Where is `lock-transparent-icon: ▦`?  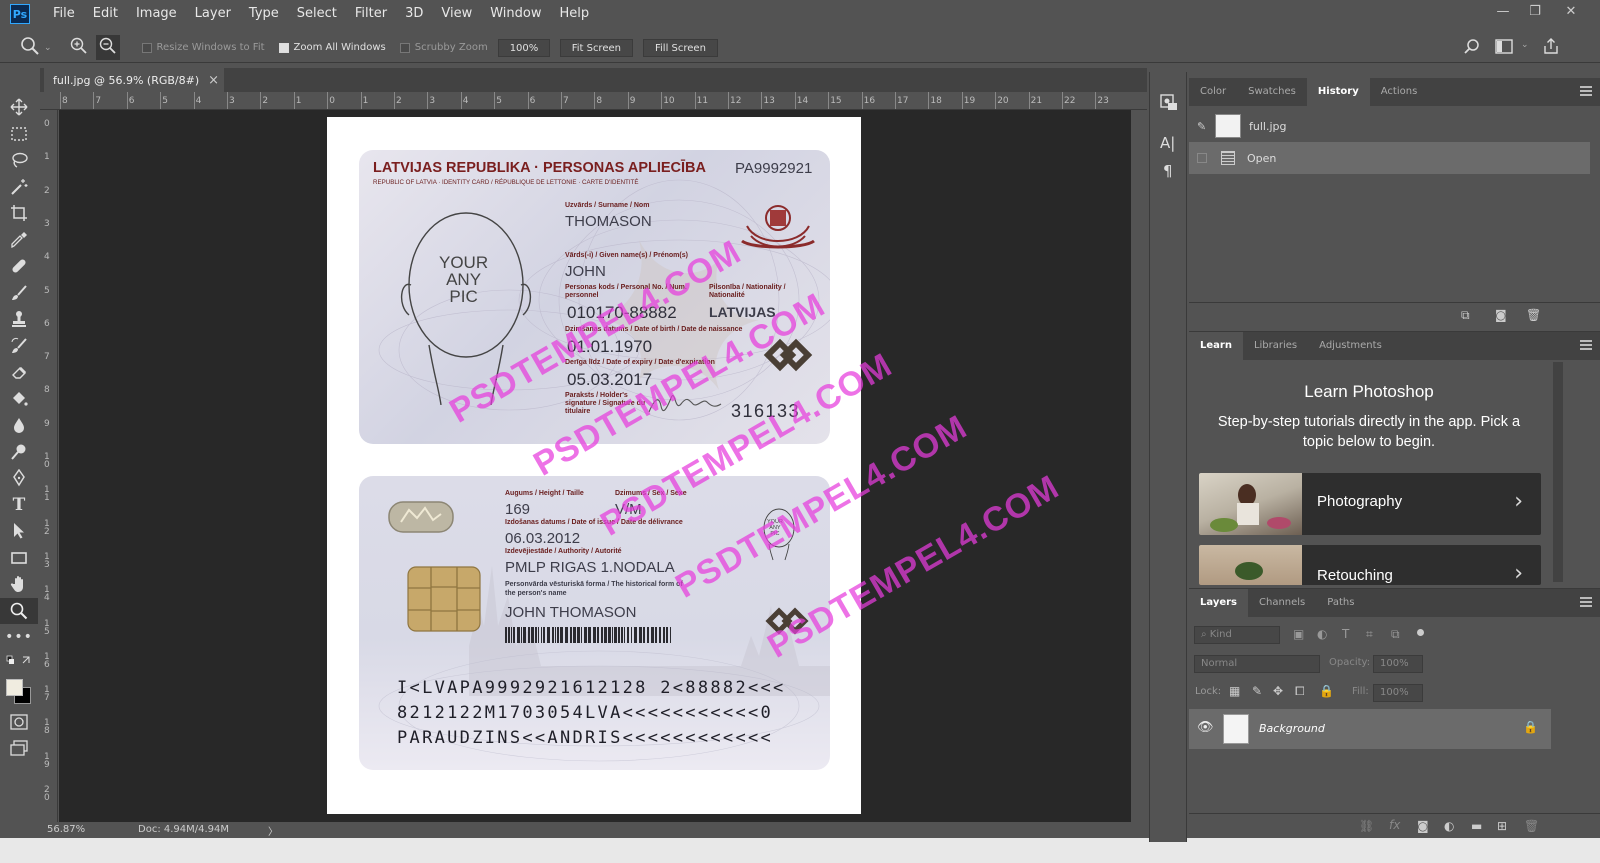 lock-transparent-icon: ▦ is located at coordinates (1234, 691).